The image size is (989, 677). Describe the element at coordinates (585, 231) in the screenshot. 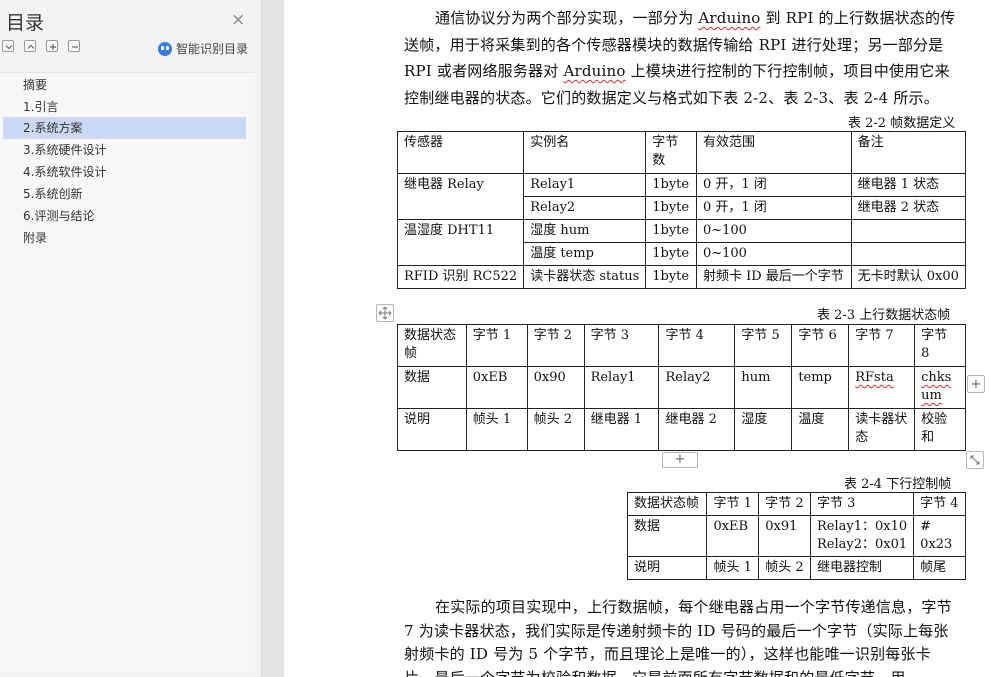

I see `table-cell: 湿度 hum` at that location.